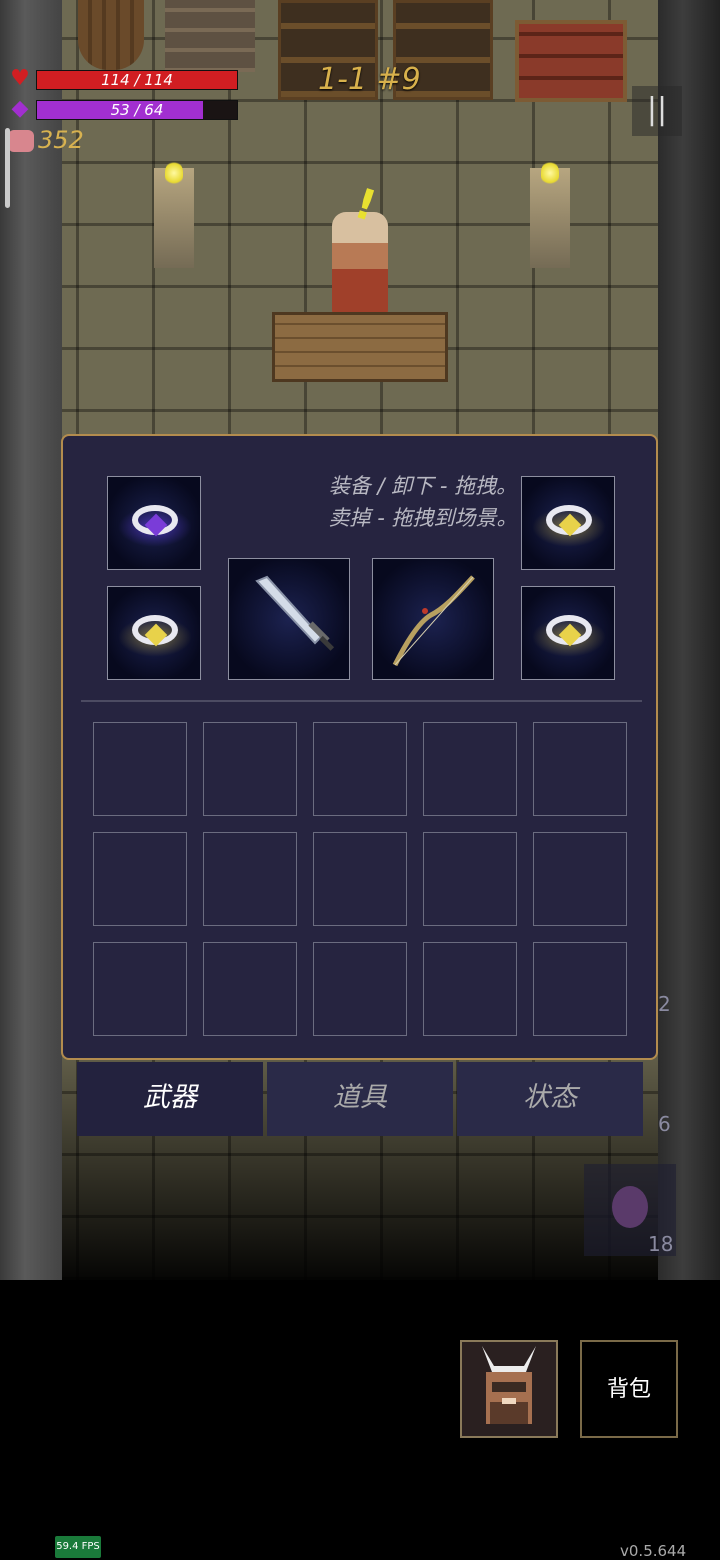  I want to click on potion-icon, so click(630, 1207).